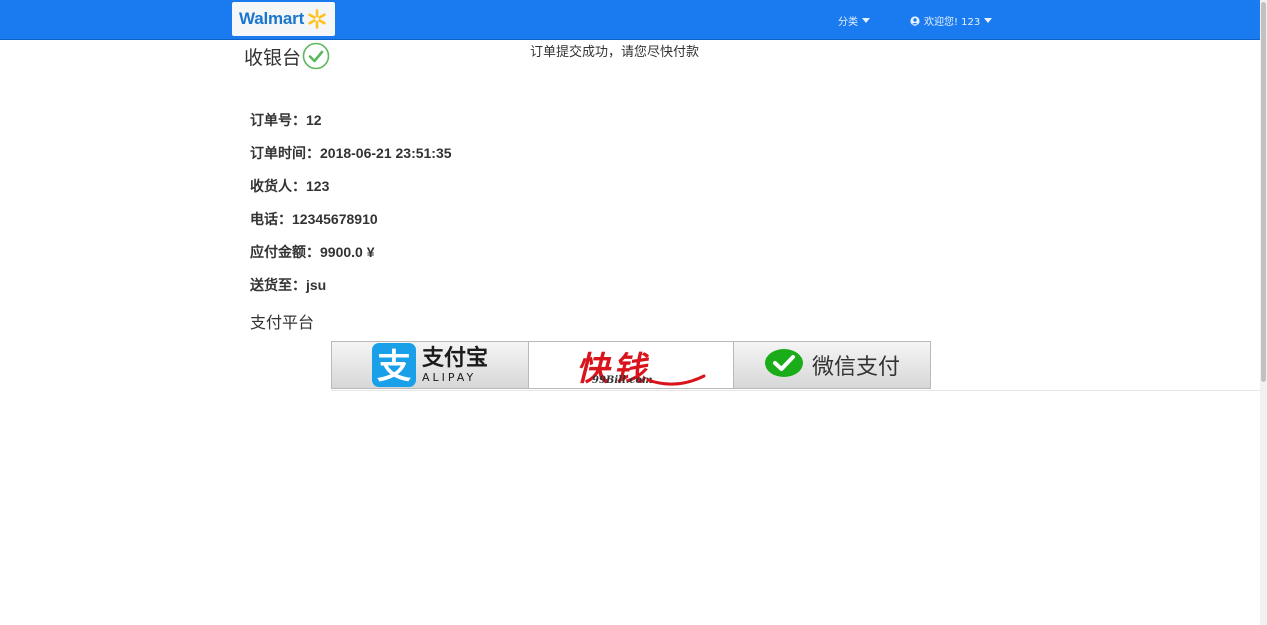  What do you see at coordinates (278, 186) in the screenshot?
I see `consignee-label: 收货人：` at bounding box center [278, 186].